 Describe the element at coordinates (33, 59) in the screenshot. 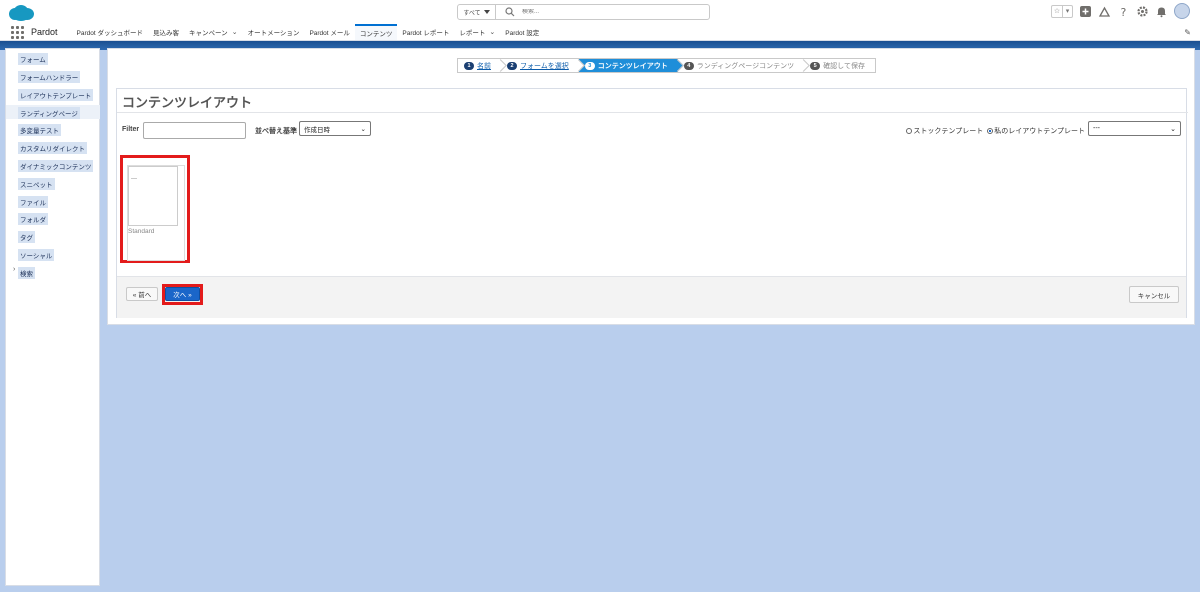

I see `sidebar-item-forms: フォーム` at that location.